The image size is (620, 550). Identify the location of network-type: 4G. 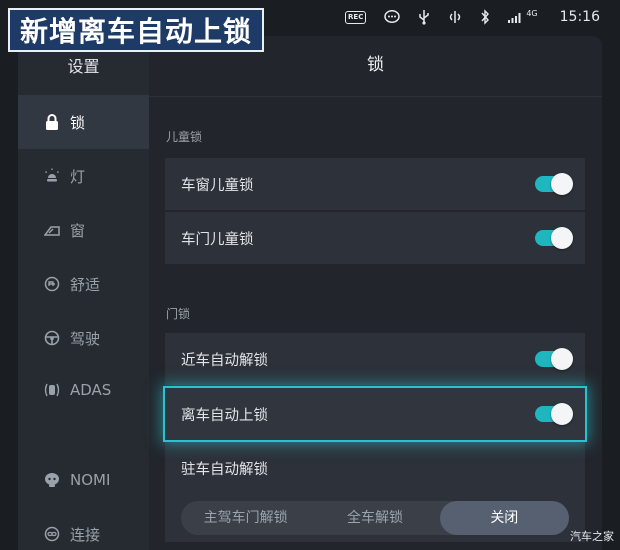
(532, 13).